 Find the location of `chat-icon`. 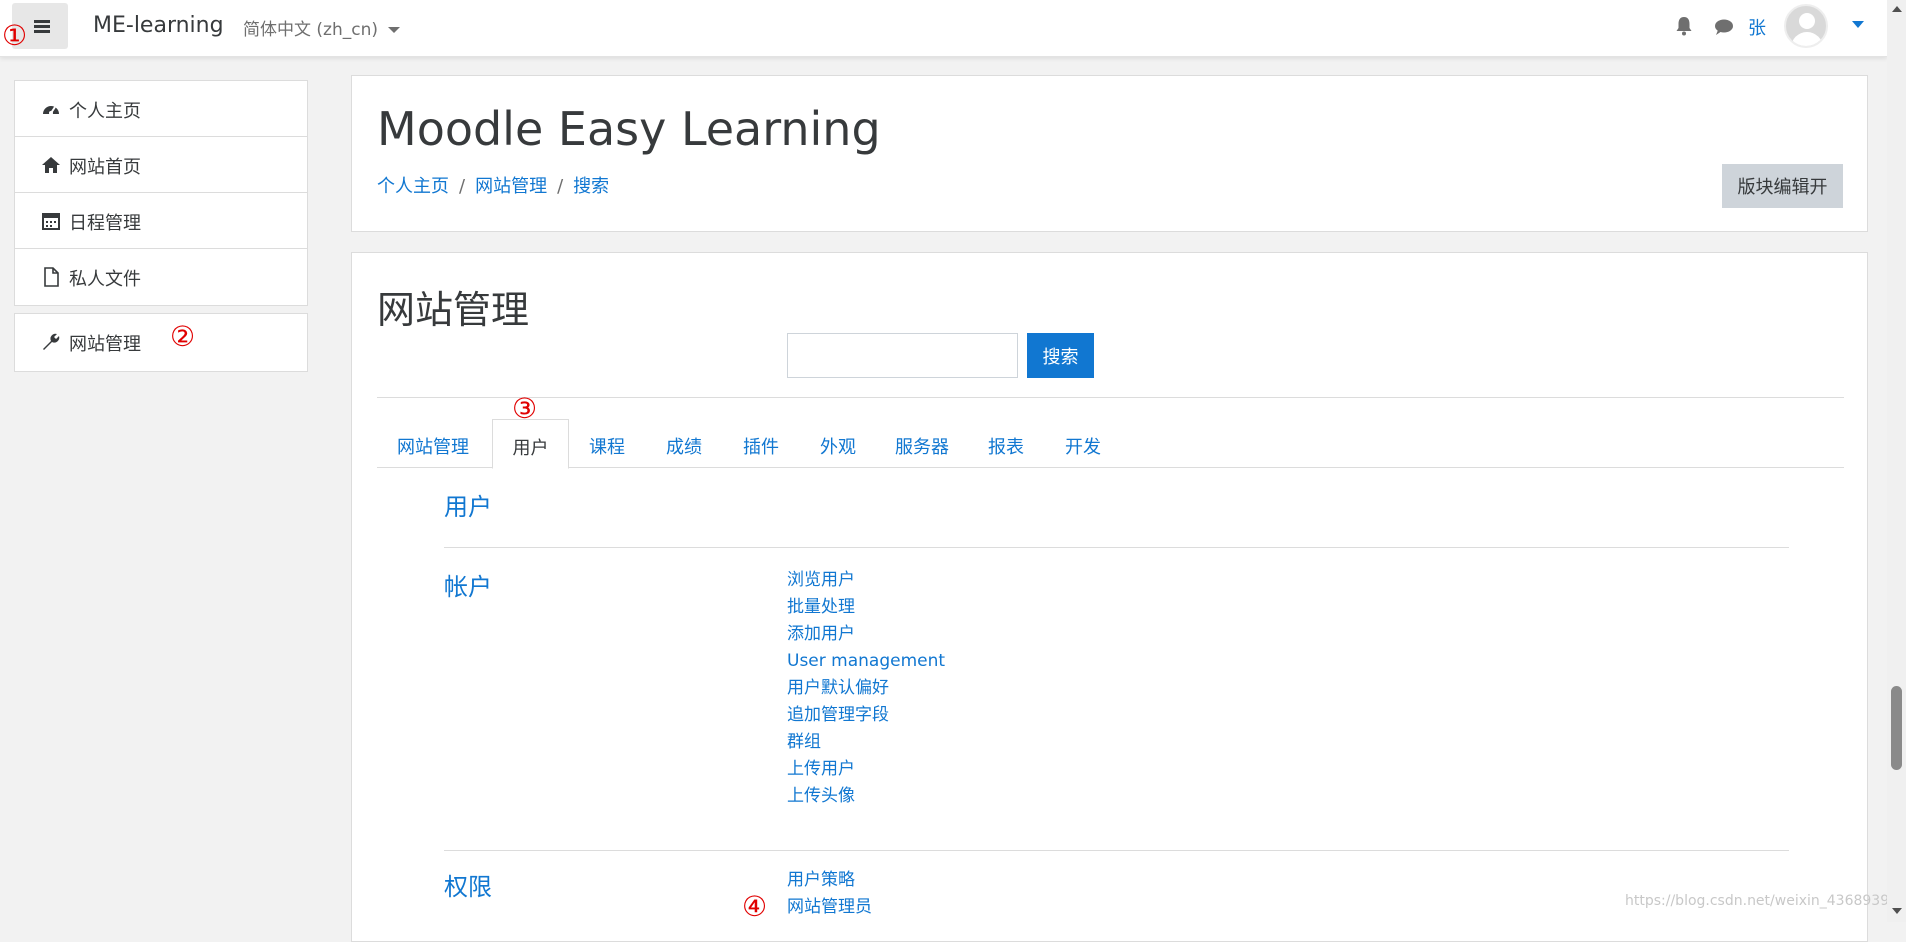

chat-icon is located at coordinates (1724, 27).